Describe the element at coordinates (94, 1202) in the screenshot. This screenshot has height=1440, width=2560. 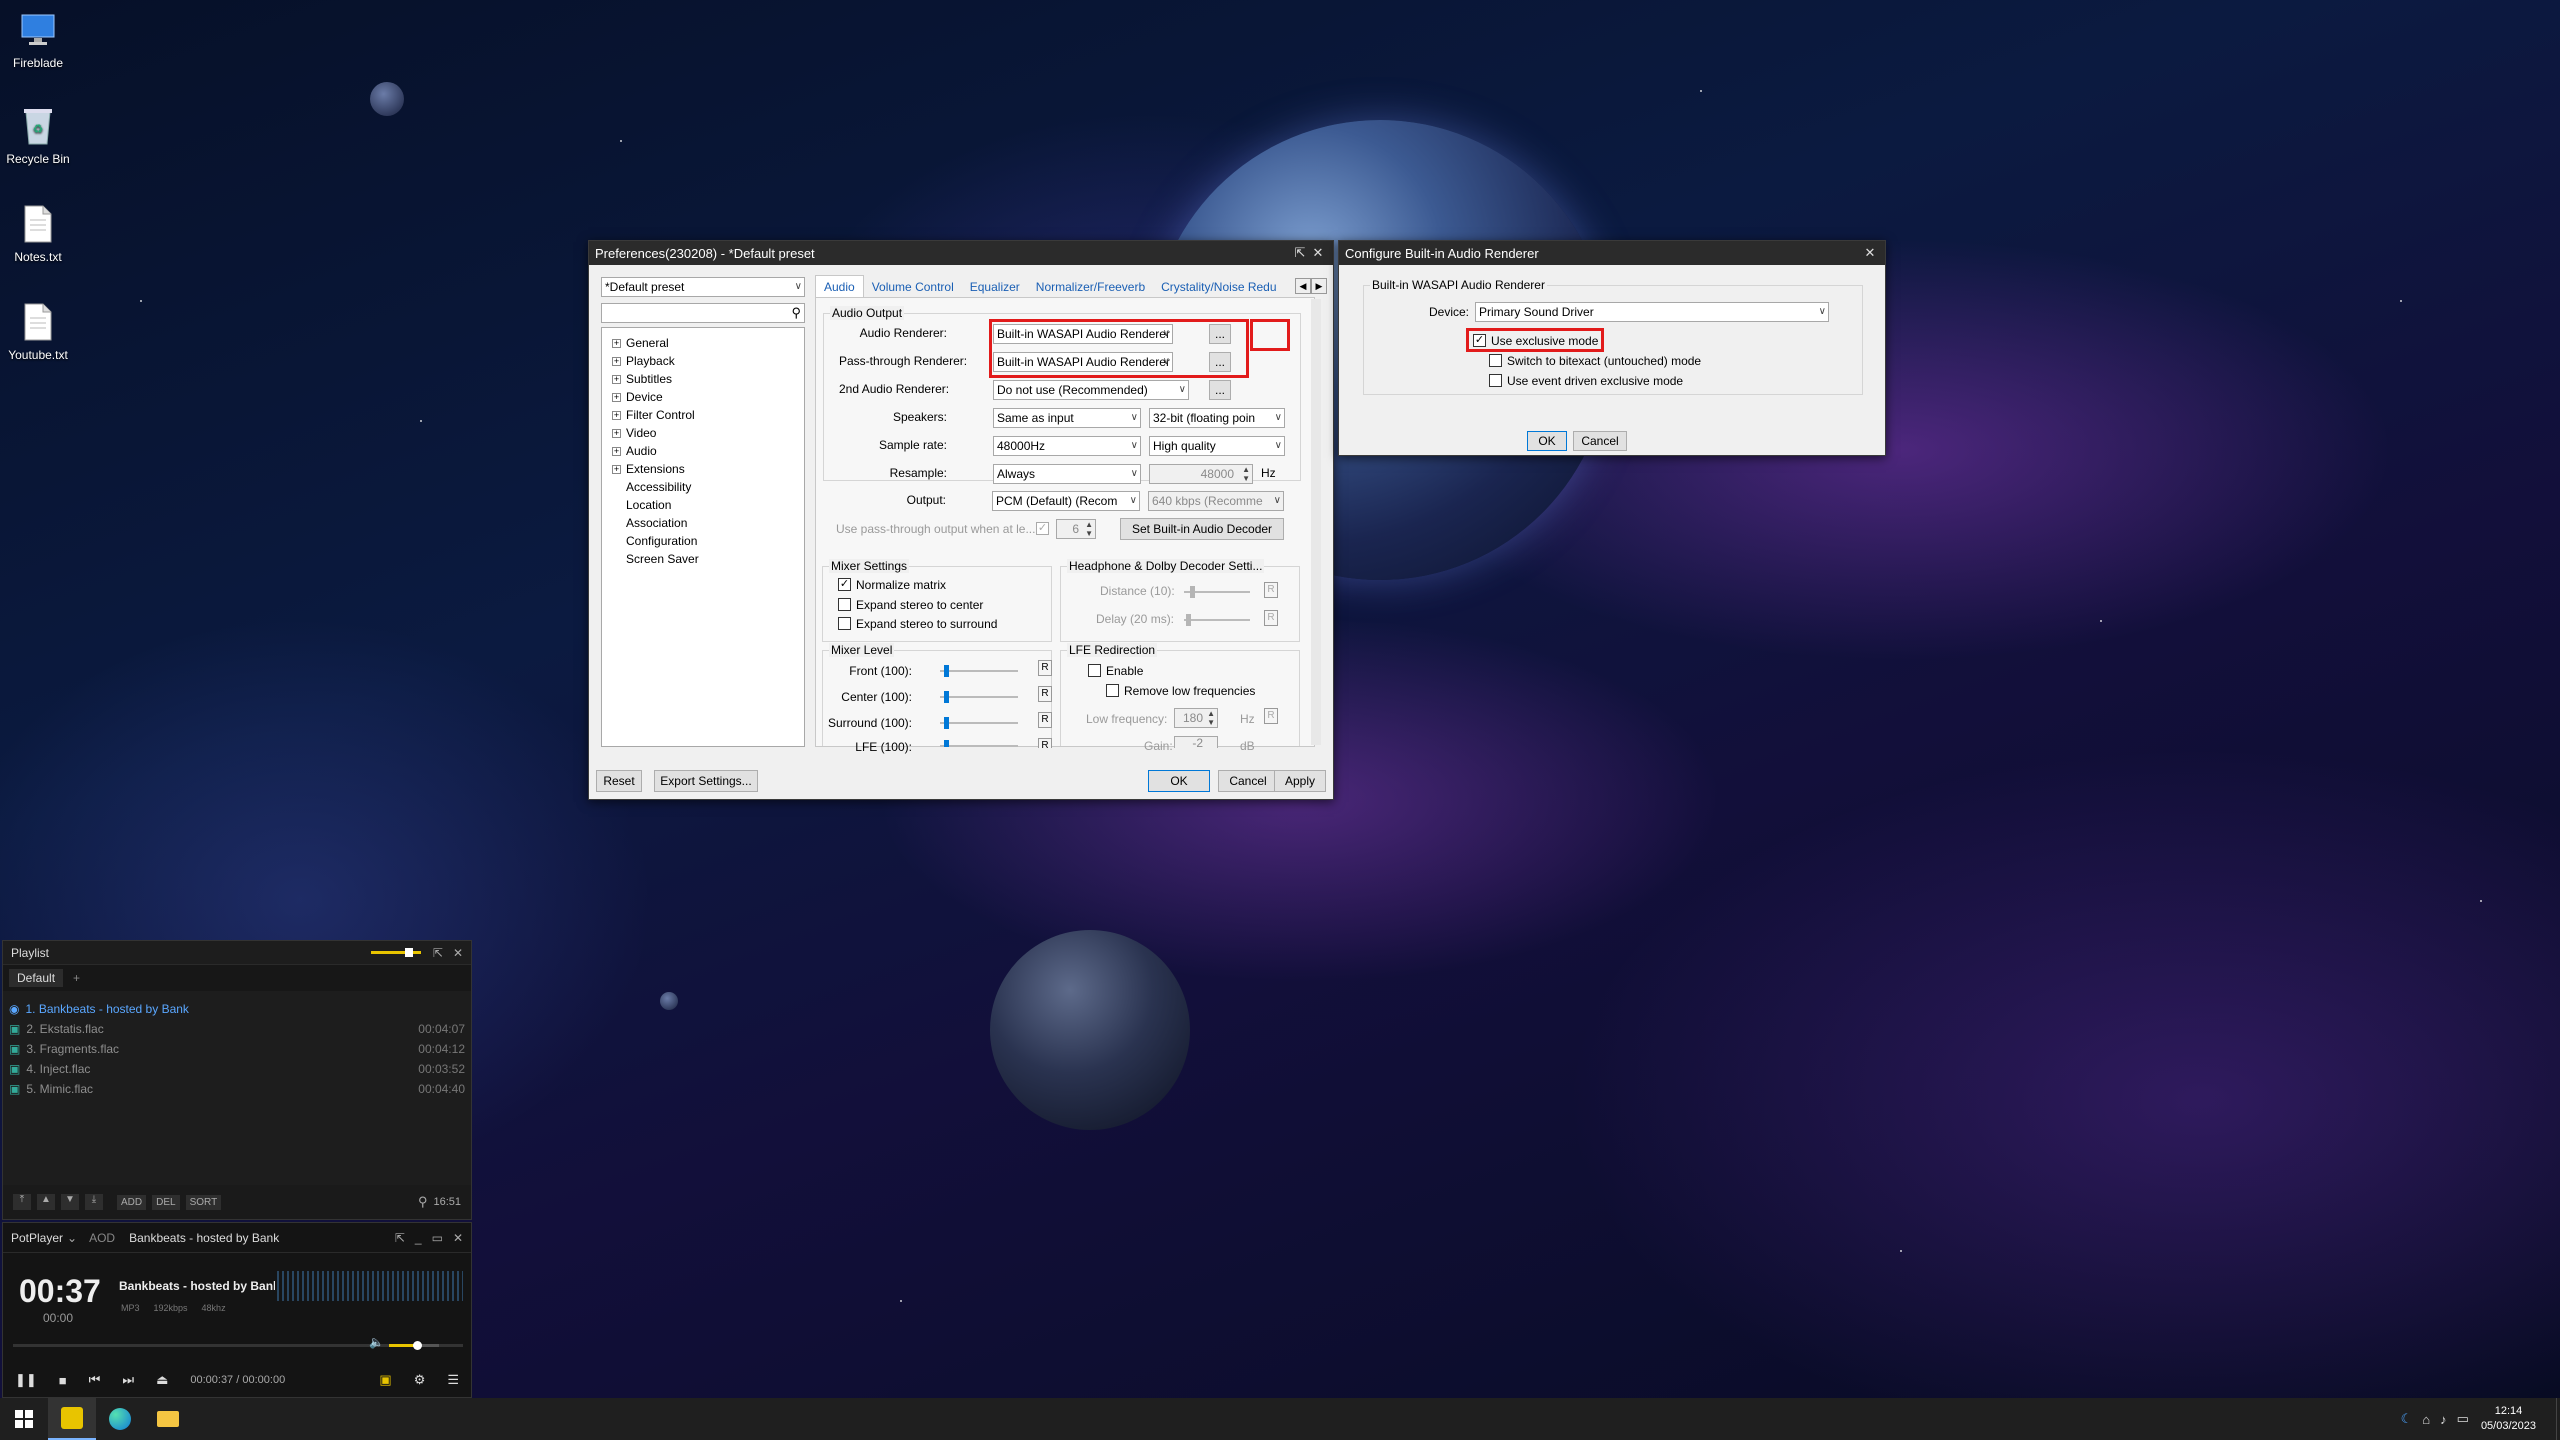
I see `move-bottom-icon: ⤓` at that location.